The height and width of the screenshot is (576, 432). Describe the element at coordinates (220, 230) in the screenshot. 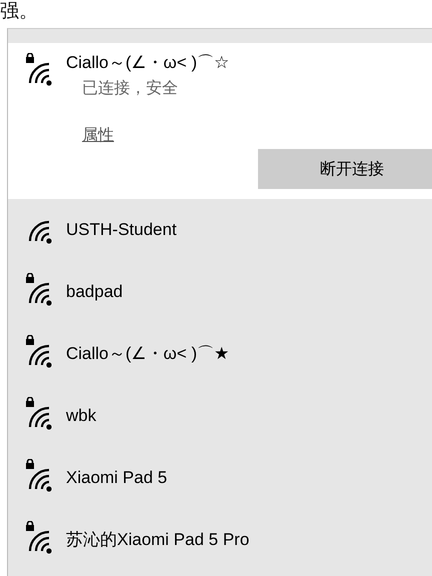

I see `network-item: USTH-Student` at that location.